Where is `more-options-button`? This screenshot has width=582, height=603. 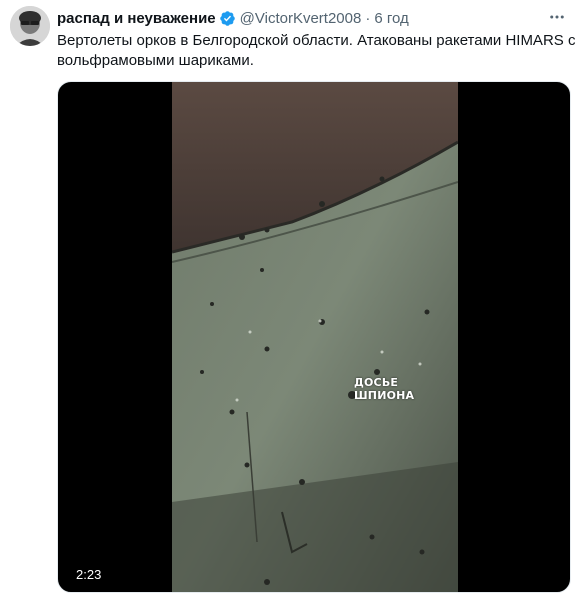 more-options-button is located at coordinates (557, 17).